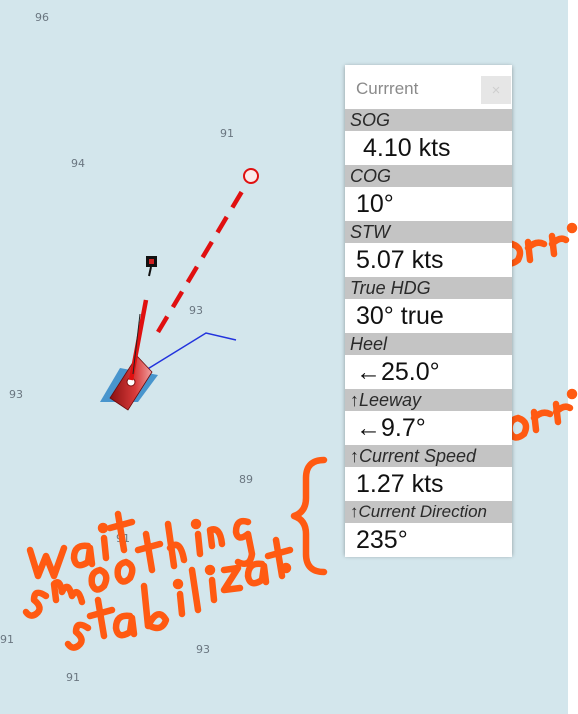  What do you see at coordinates (387, 88) in the screenshot?
I see `panel-title: Currrent` at bounding box center [387, 88].